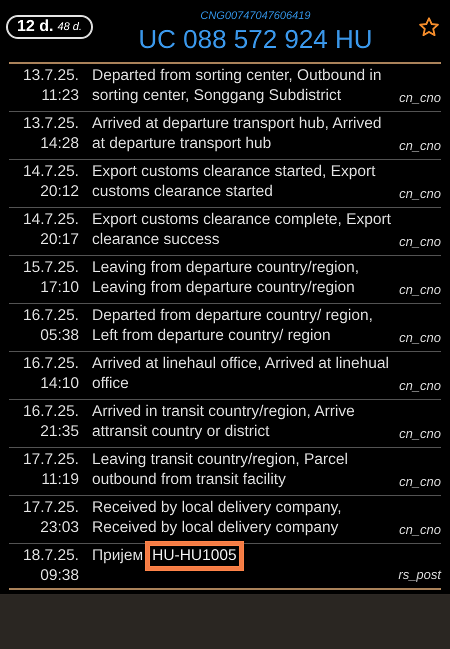 The image size is (450, 649). Describe the element at coordinates (50, 556) in the screenshot. I see `event-date: 18.7.25.` at that location.